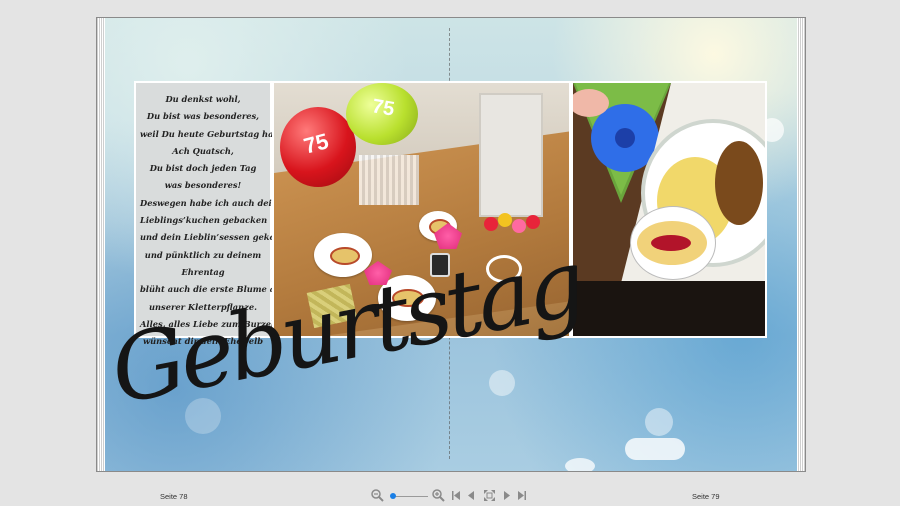  I want to click on red-balloon: 75, so click(318, 147).